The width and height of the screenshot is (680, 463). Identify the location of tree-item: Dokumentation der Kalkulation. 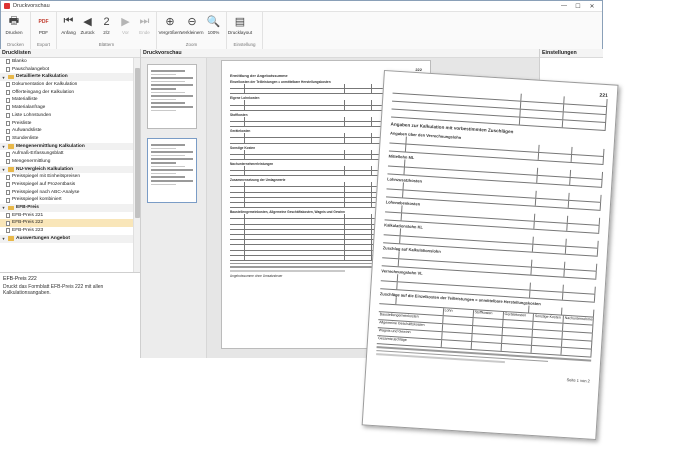
(67, 85).